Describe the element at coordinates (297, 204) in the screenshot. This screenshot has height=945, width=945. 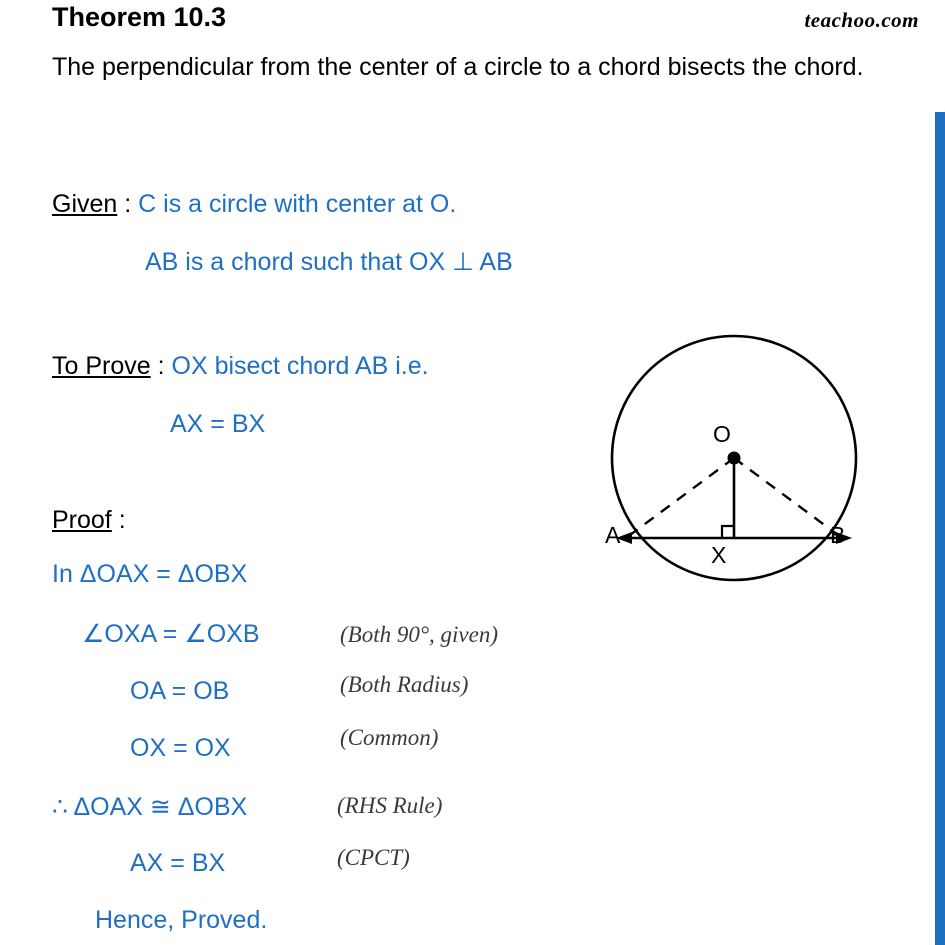
I see `given-line1: C is a circle with center at O.` at that location.